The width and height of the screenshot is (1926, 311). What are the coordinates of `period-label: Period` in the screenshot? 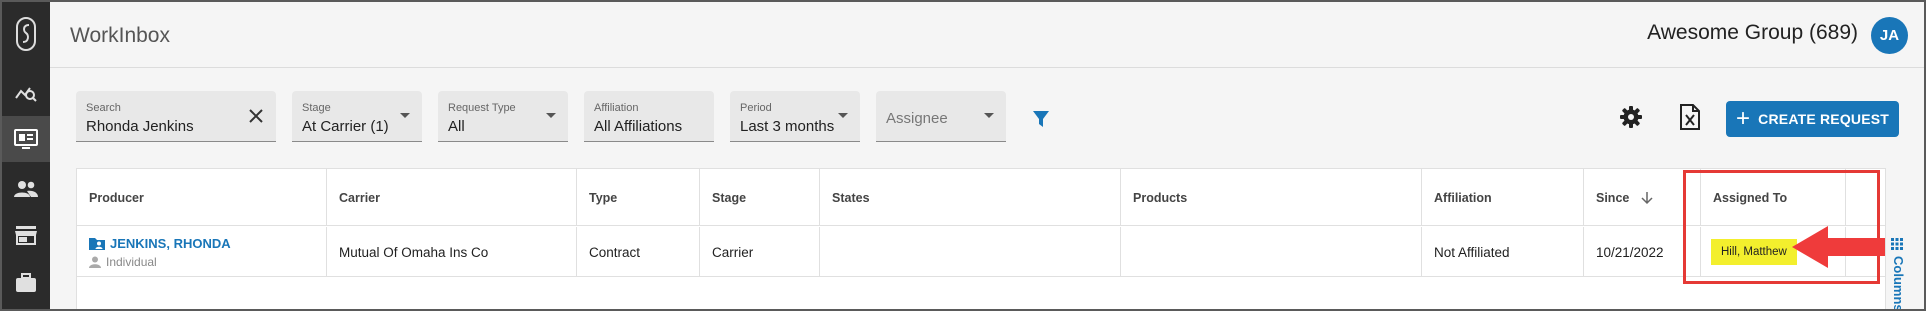 It's located at (756, 108).